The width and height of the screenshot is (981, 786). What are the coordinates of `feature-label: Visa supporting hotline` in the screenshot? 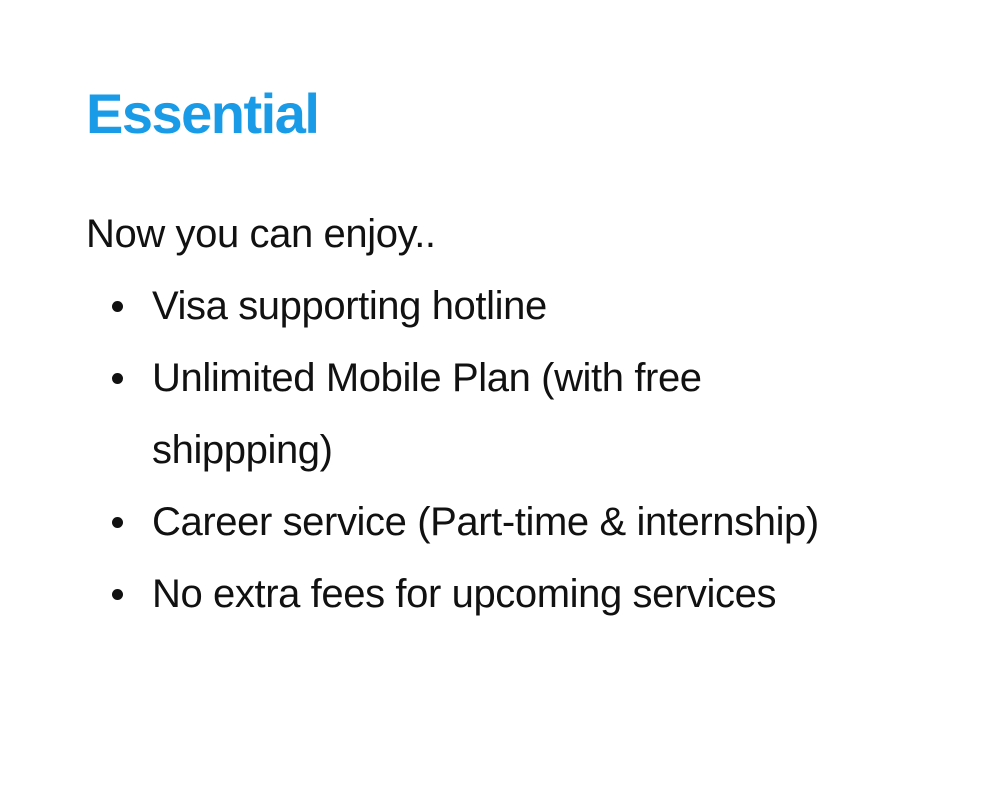 It's located at (349, 306).